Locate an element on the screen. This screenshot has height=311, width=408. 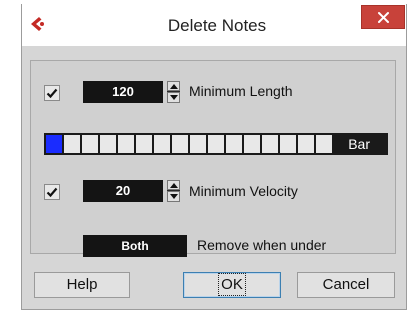
min-velocity-checkbox is located at coordinates (52, 192).